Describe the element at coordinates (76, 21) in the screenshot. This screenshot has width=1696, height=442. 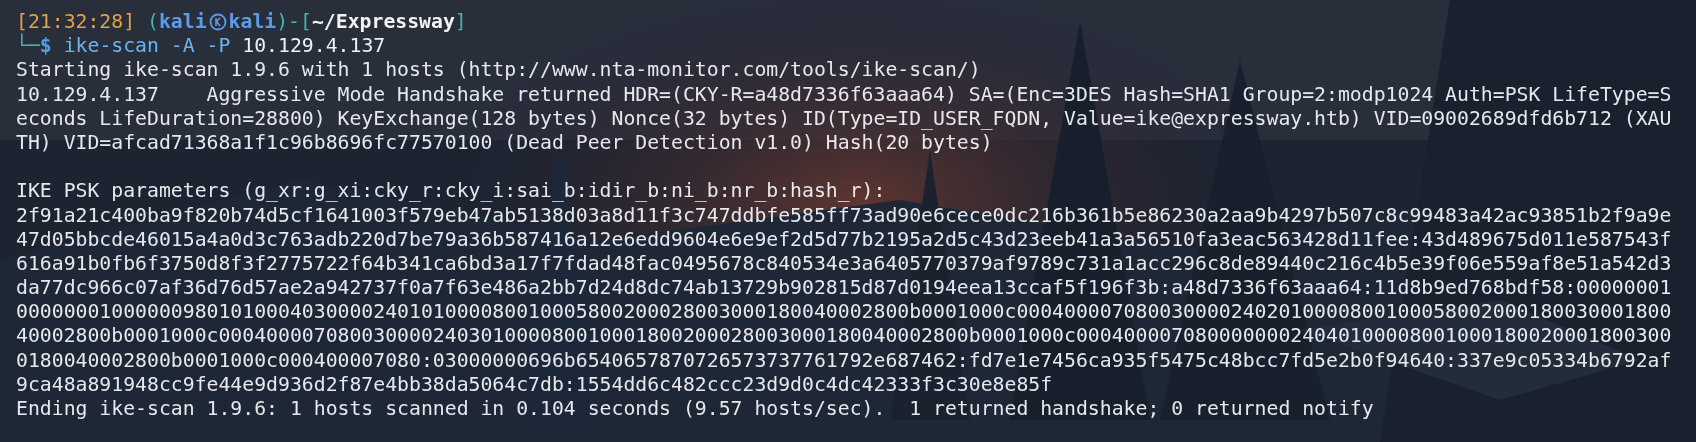
I see `prompt-time: [21:32:28]` at that location.